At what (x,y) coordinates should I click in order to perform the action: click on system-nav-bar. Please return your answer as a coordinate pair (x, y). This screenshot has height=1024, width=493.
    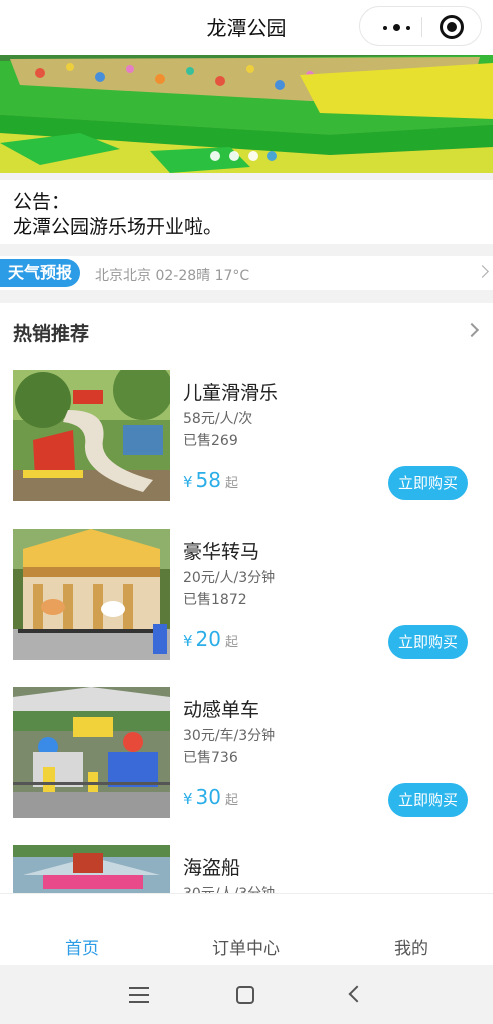
    Looking at the image, I should click on (246, 994).